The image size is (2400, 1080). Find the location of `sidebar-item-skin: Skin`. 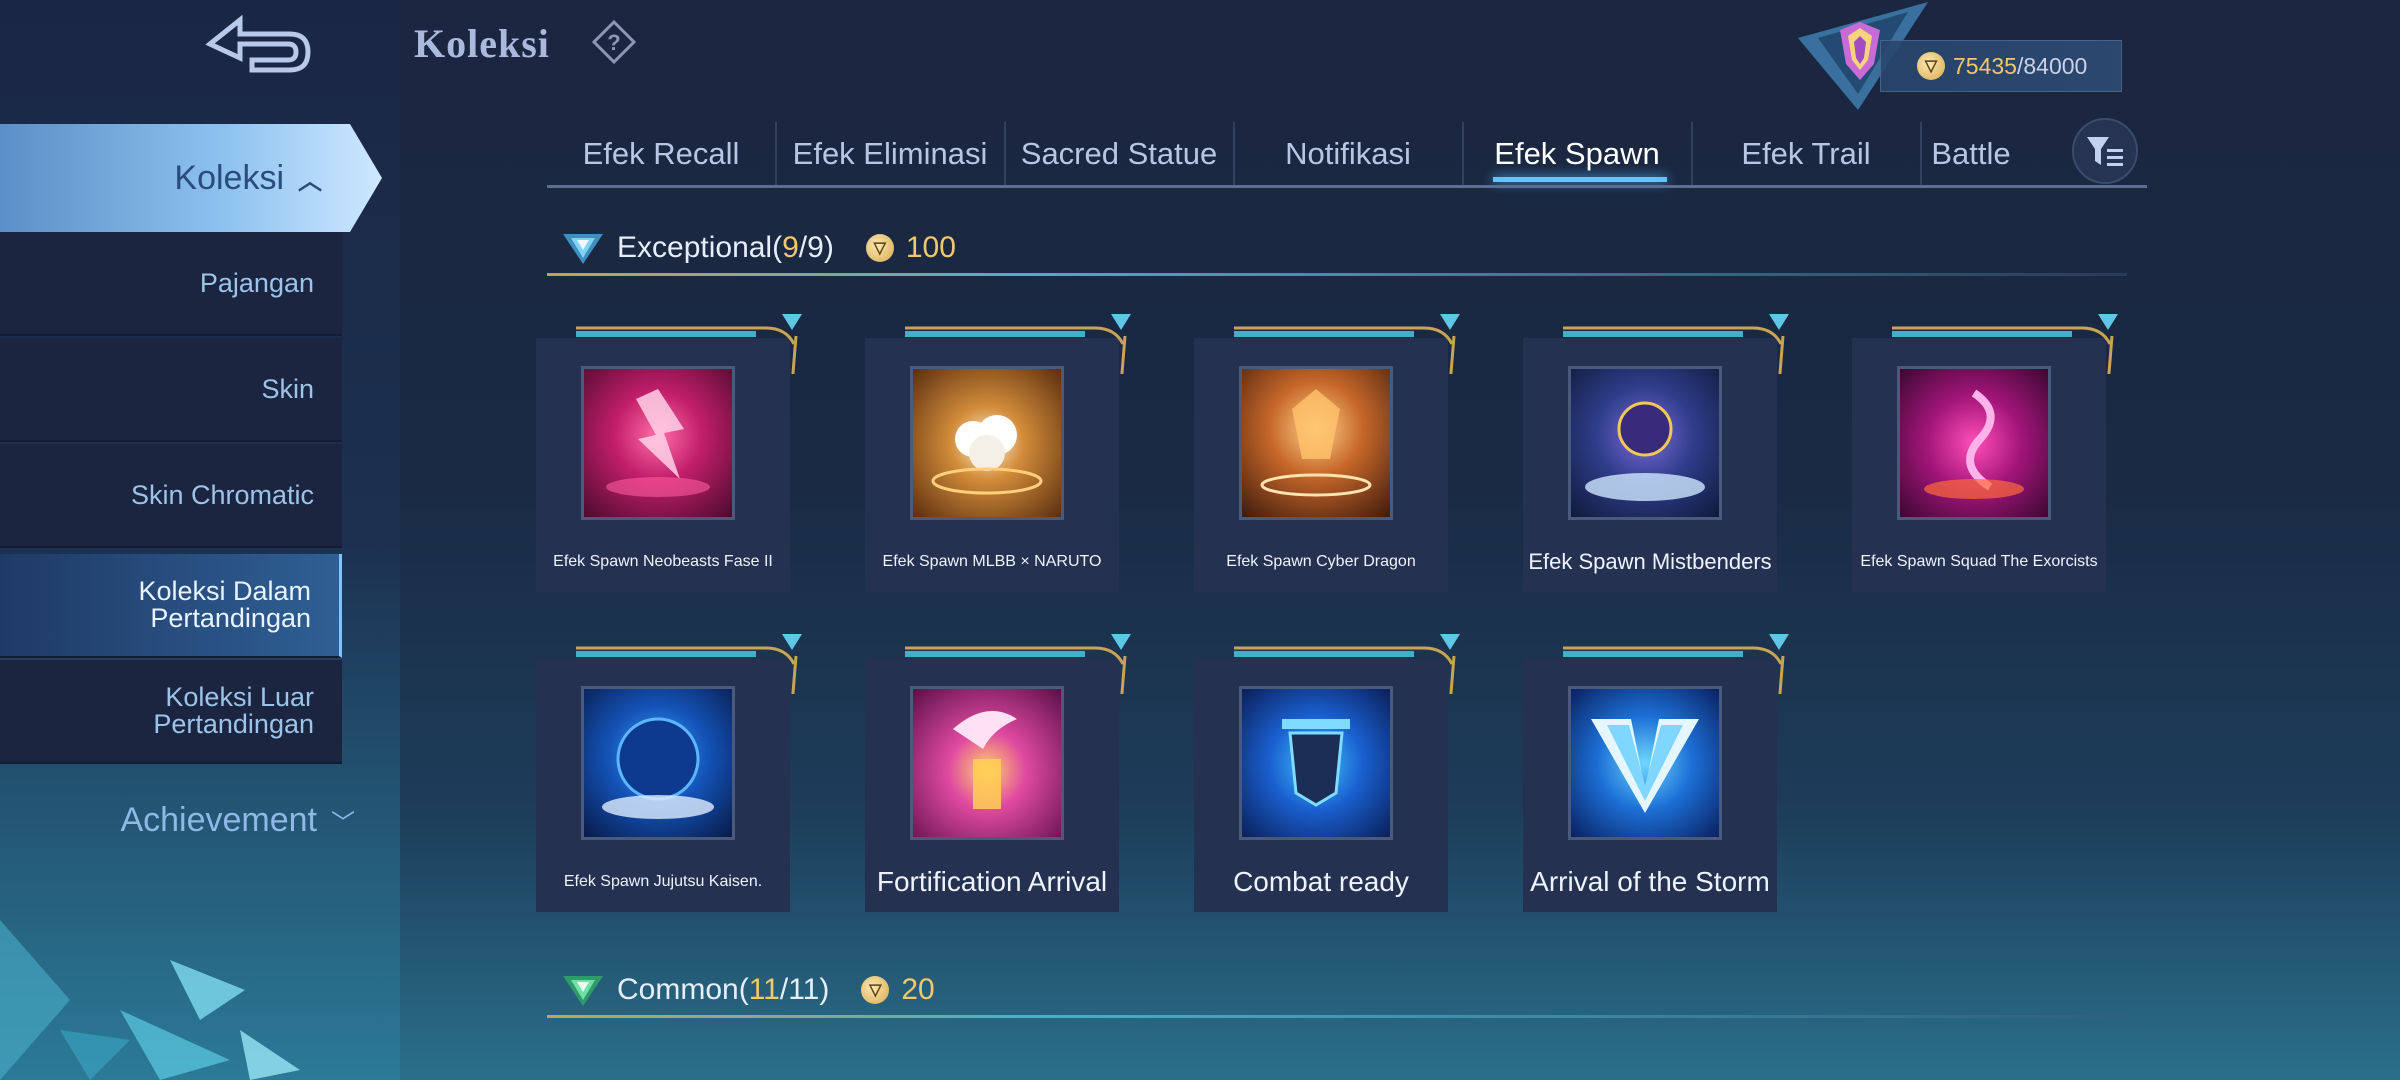

sidebar-item-skin: Skin is located at coordinates (171, 390).